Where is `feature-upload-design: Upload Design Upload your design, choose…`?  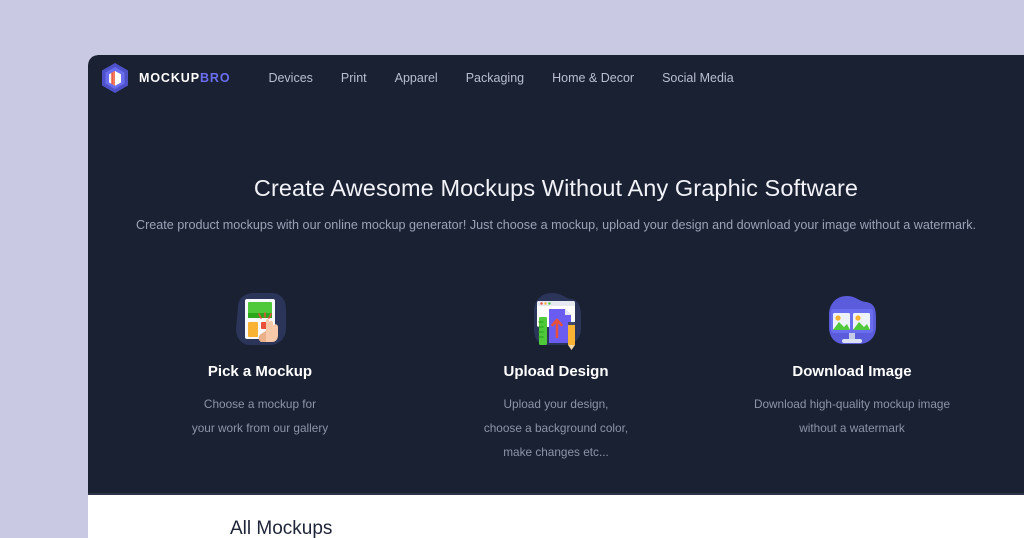 feature-upload-design: Upload Design Upload your design, choose… is located at coordinates (556, 373).